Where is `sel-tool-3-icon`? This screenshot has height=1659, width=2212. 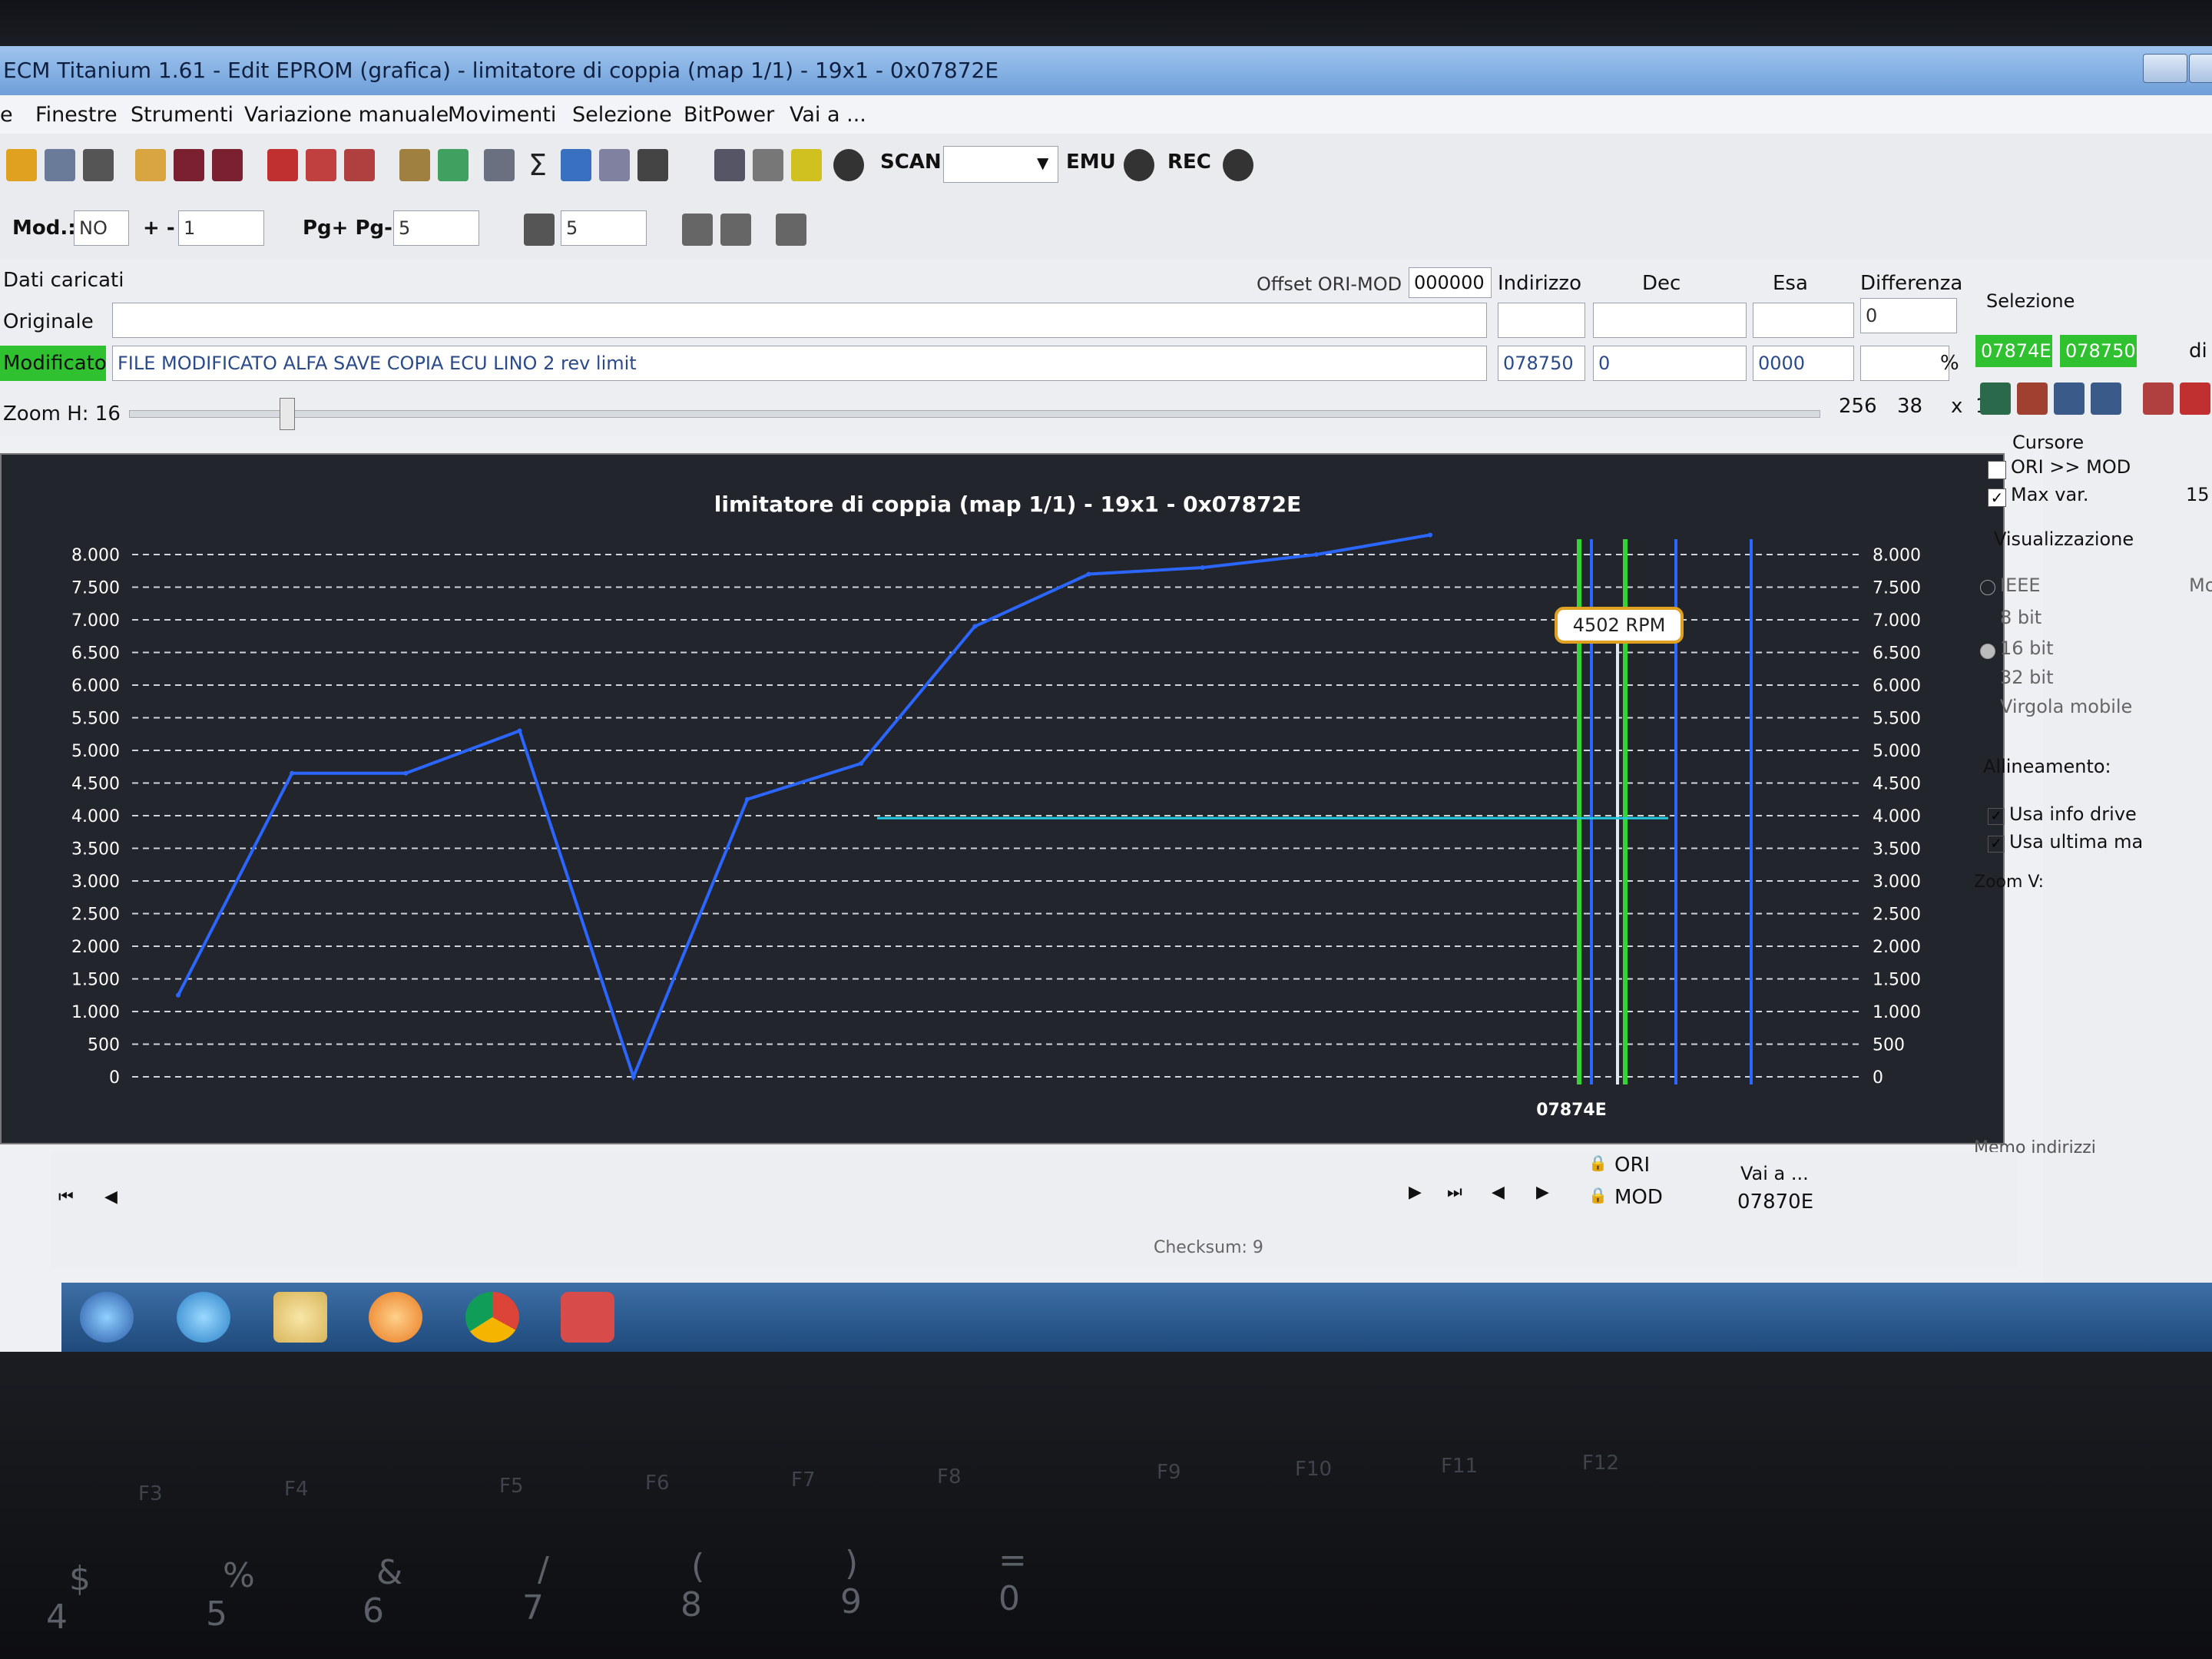
sel-tool-3-icon is located at coordinates (2069, 399).